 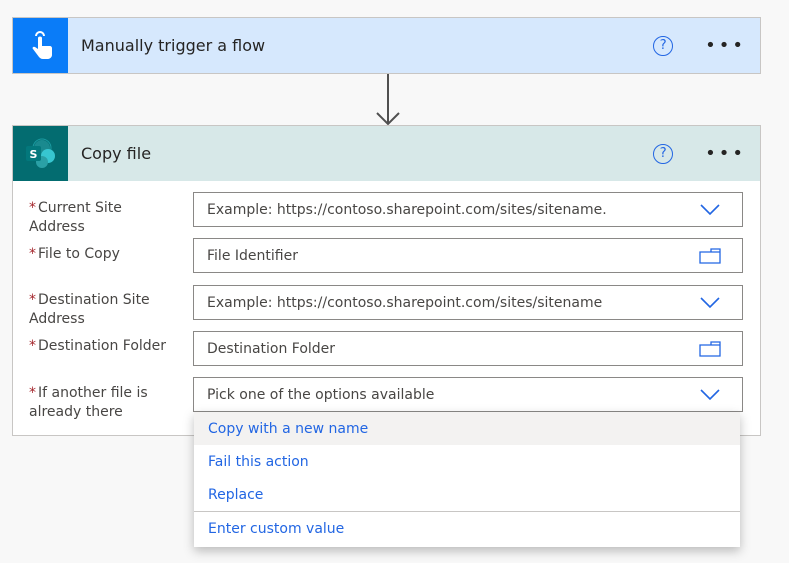 I want to click on destination-site-address-label: * Destination Site Address, so click(x=104, y=310).